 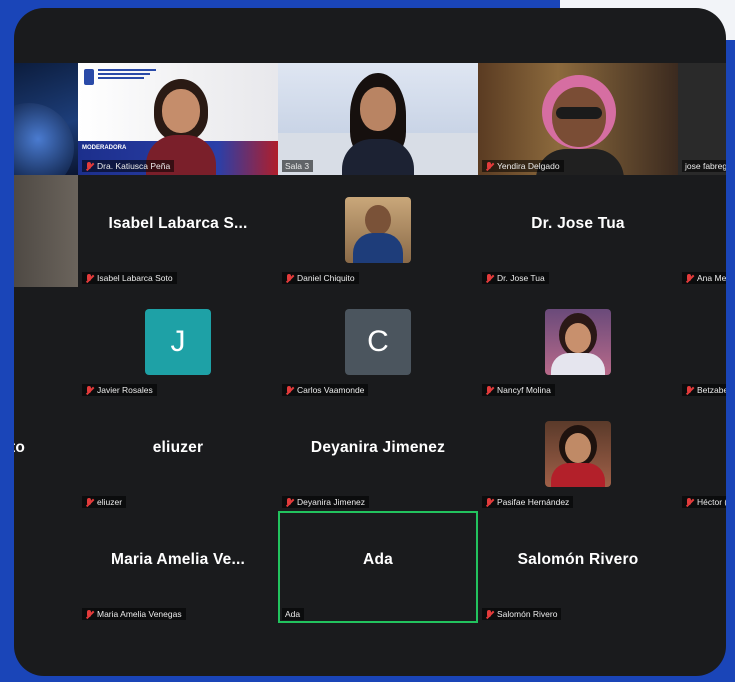 I want to click on tile-eliuzer: eliuzer eliuzer, so click(x=178, y=455).